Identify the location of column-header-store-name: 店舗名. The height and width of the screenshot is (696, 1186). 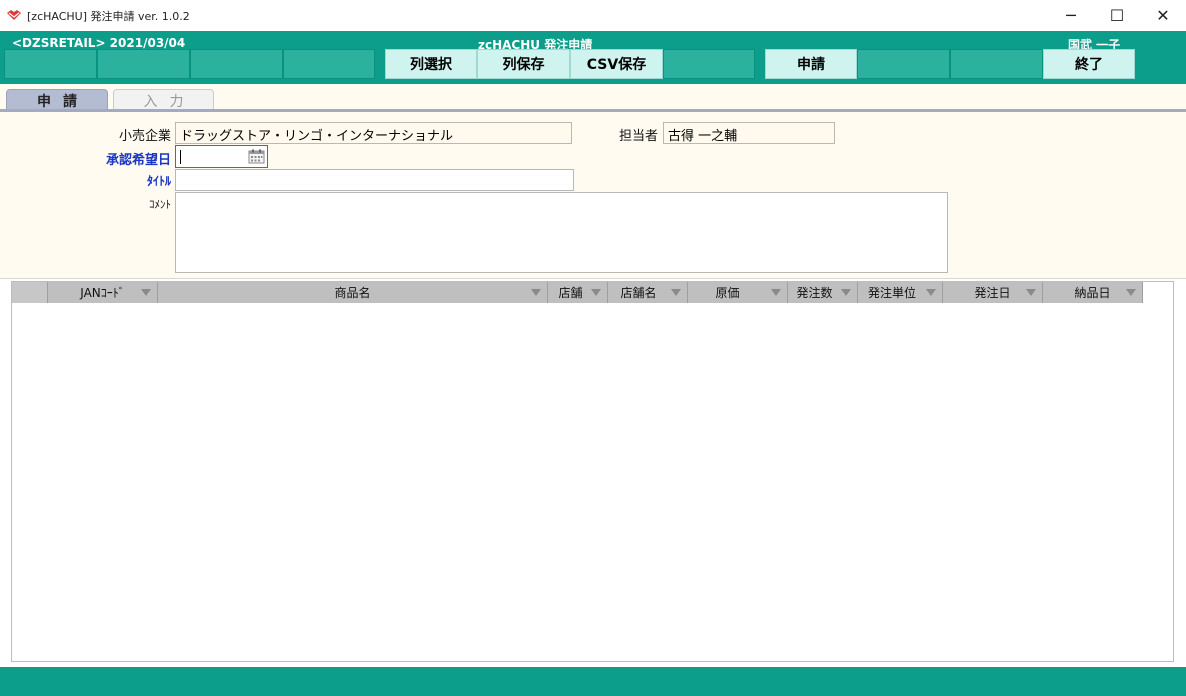
(648, 292).